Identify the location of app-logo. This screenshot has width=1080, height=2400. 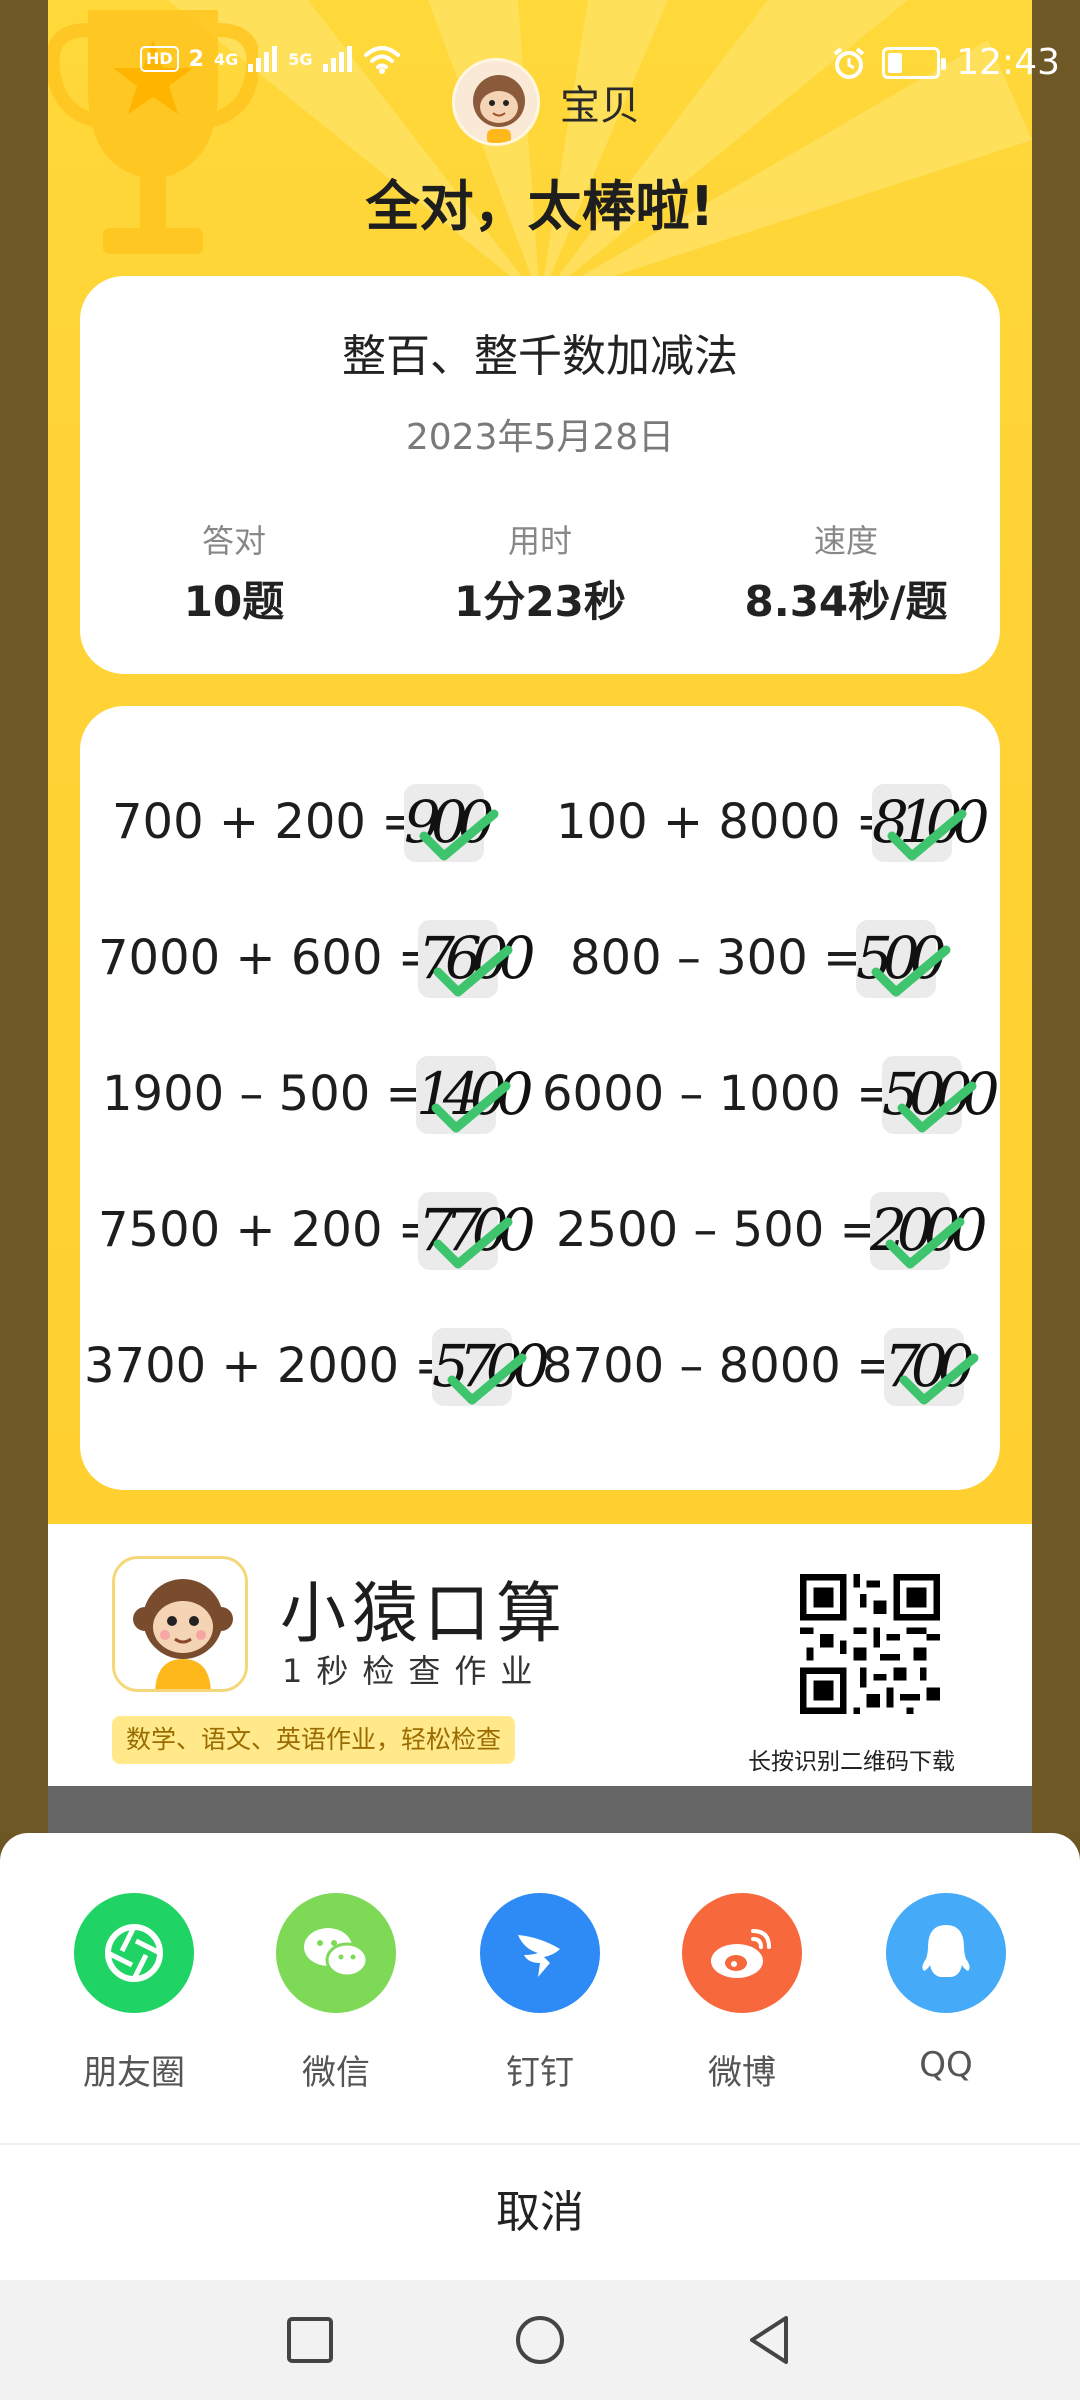
(180, 1624).